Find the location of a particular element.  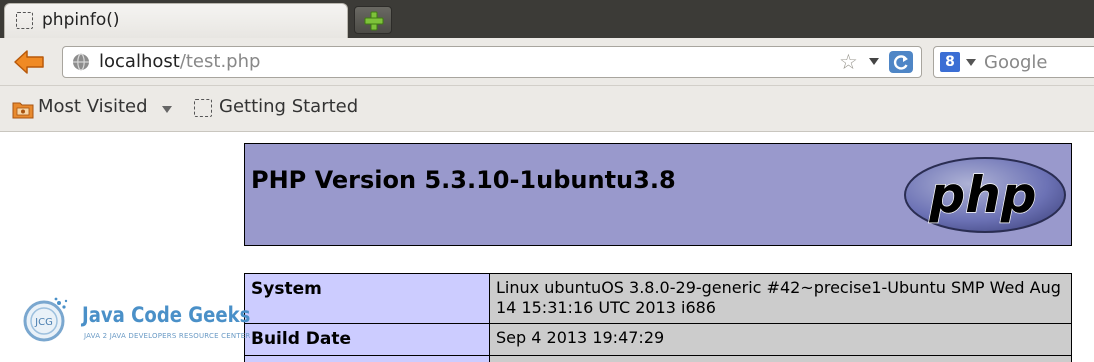

google-icon: 8 is located at coordinates (950, 62).